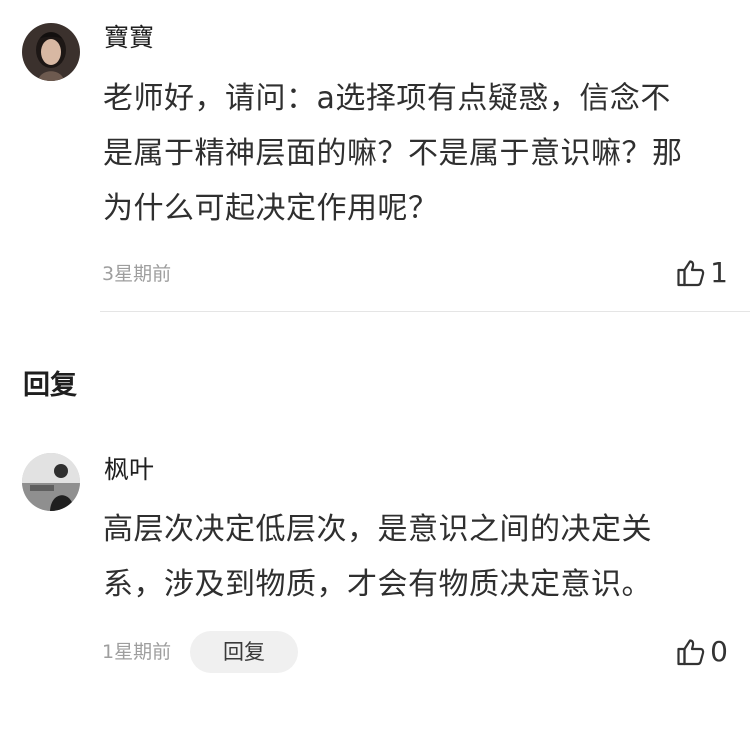 The width and height of the screenshot is (750, 747). What do you see at coordinates (377, 584) in the screenshot?
I see `reply-text-line: 系，涉及到物质，才会有物质决定意识。` at bounding box center [377, 584].